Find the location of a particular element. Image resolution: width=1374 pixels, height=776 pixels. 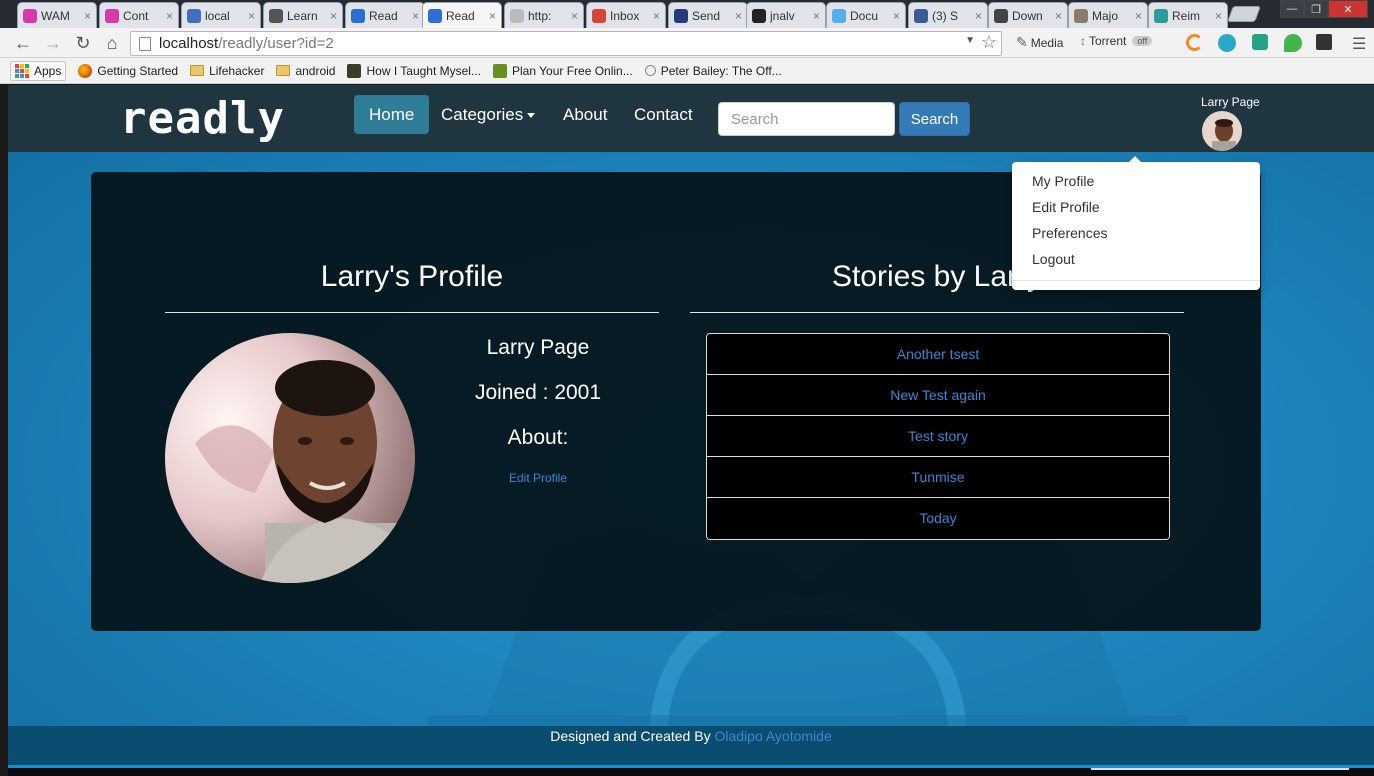

browser-tab: Cont × is located at coordinates (139, 15).